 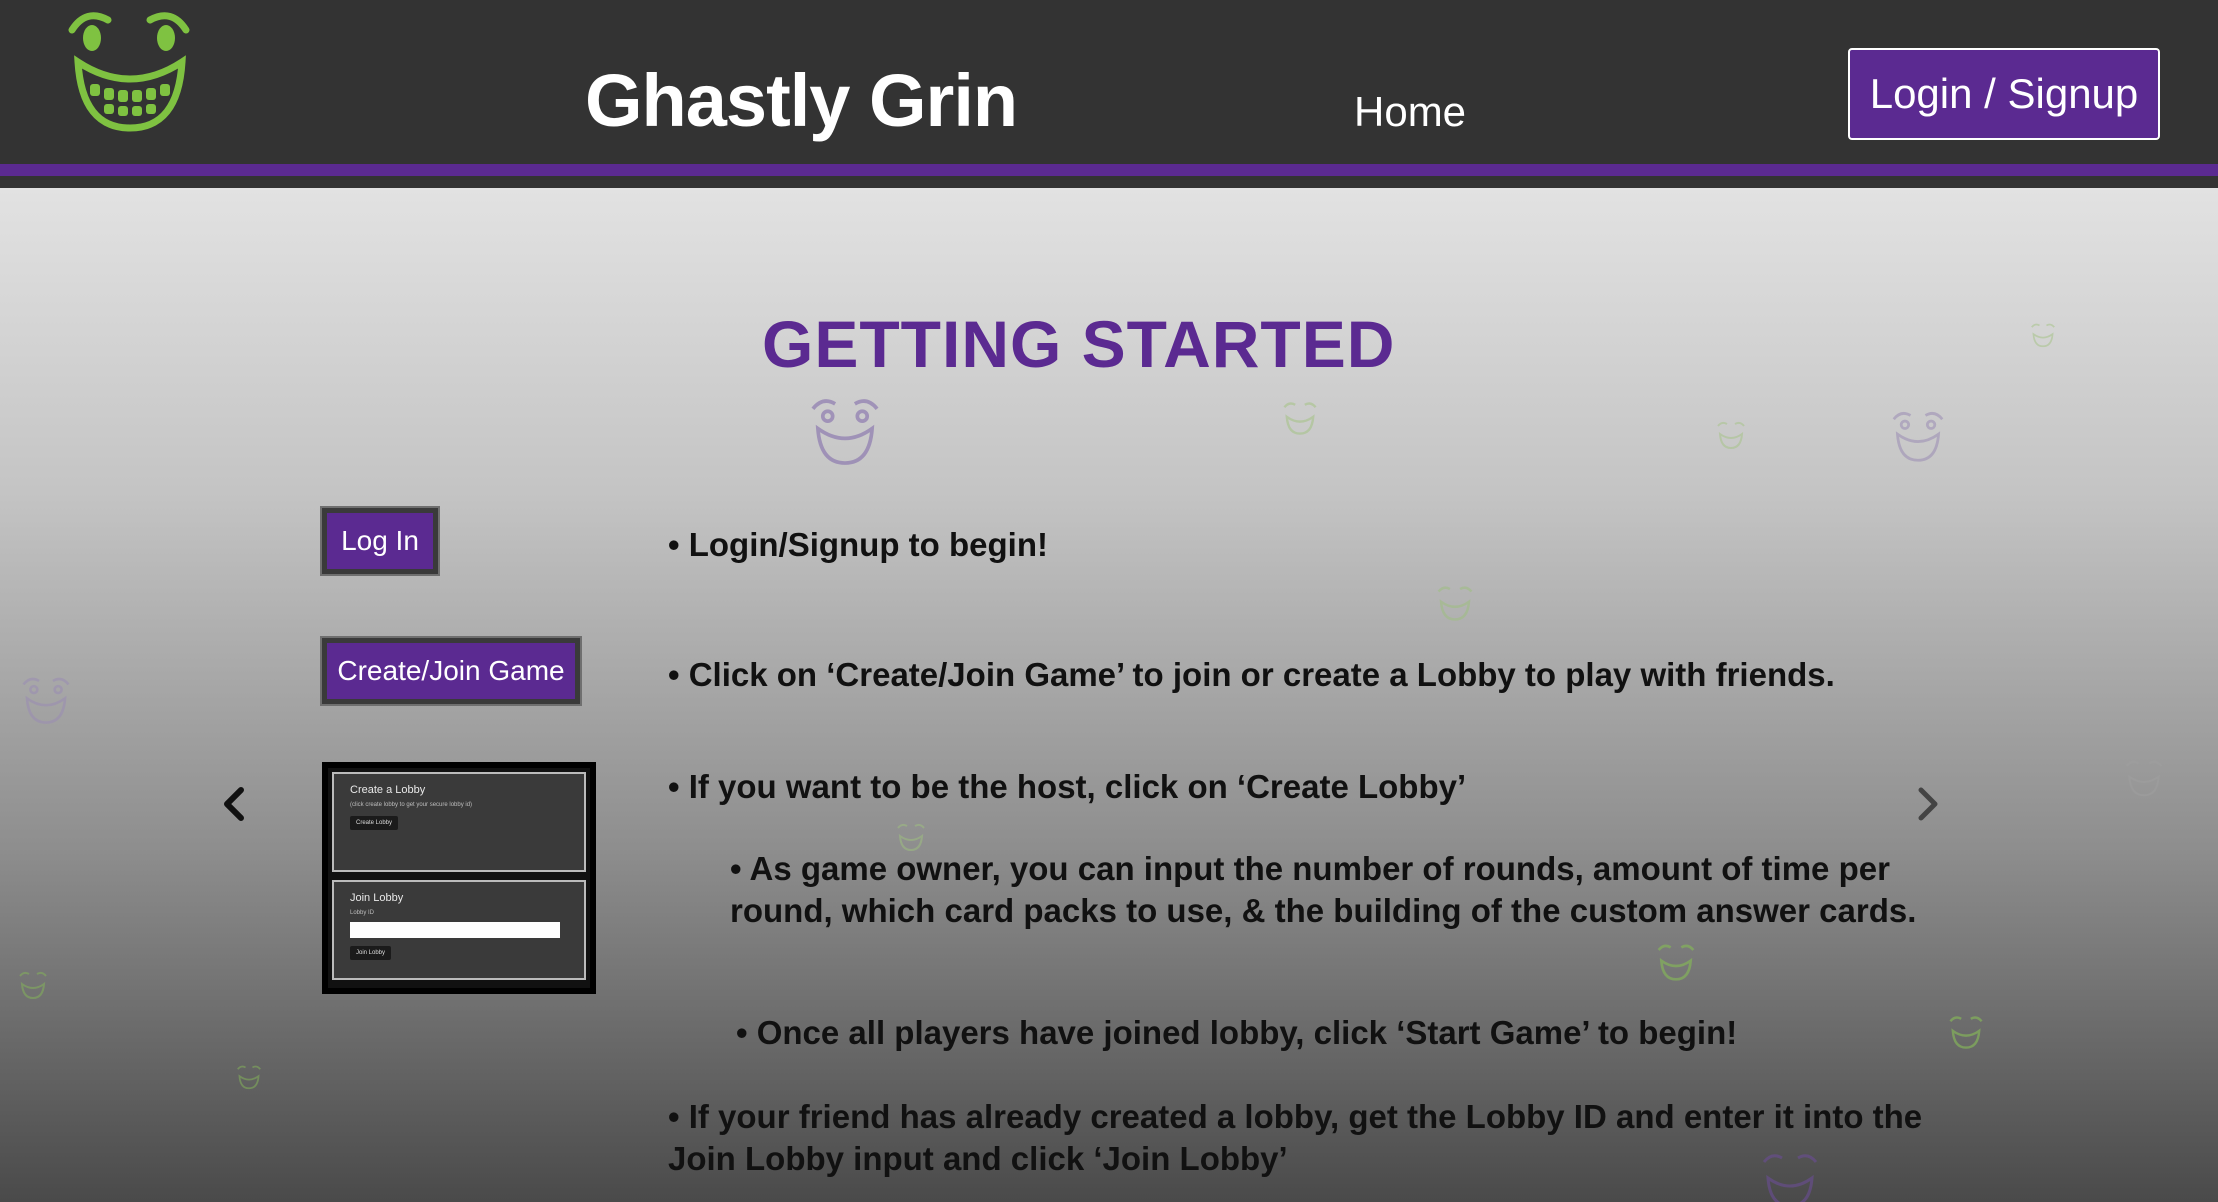 I want to click on join-lobby-mini-button: Join Lobby, so click(x=371, y=953).